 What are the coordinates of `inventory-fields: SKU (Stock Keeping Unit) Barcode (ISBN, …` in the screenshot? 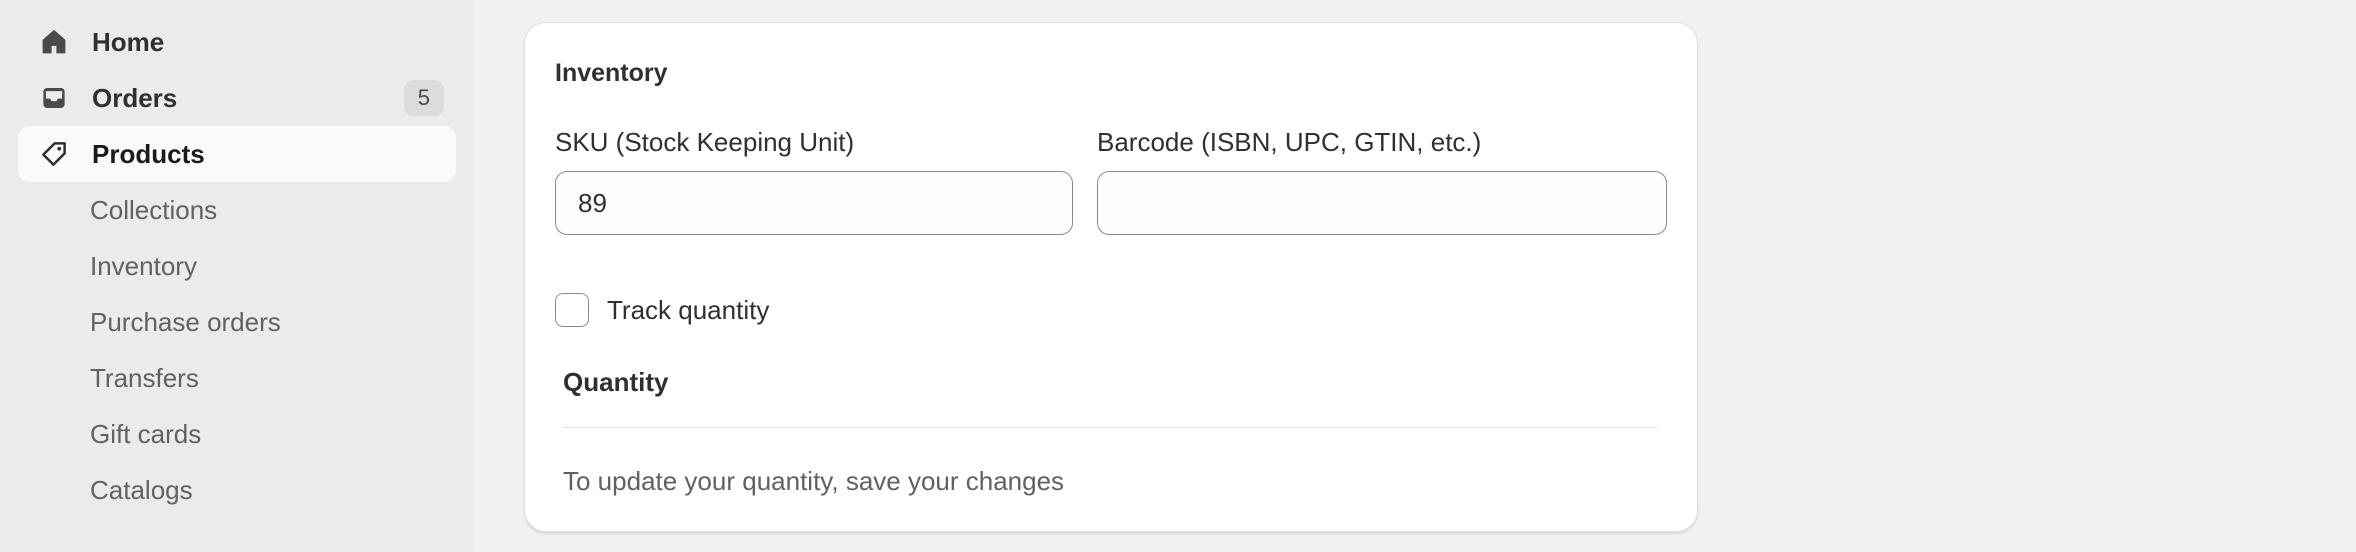 It's located at (1111, 181).